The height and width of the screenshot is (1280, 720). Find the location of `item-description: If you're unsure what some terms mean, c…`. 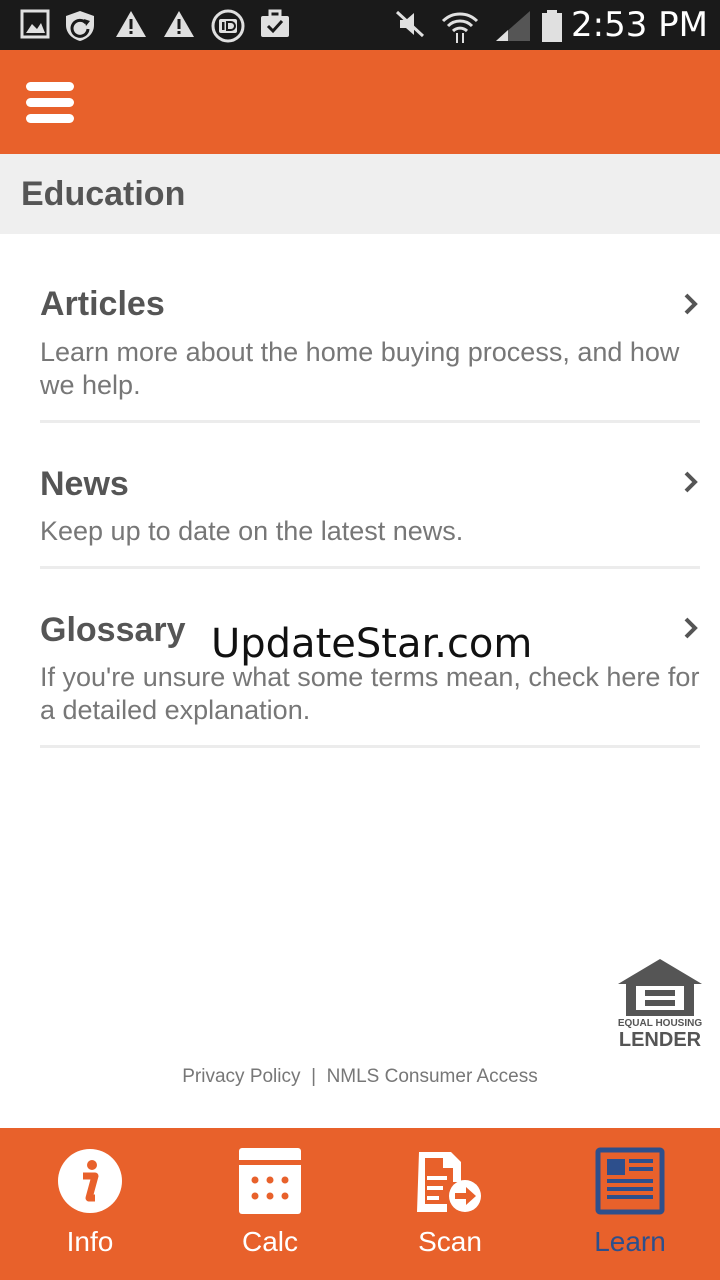

item-description: If you're unsure what some terms mean, c… is located at coordinates (370, 693).